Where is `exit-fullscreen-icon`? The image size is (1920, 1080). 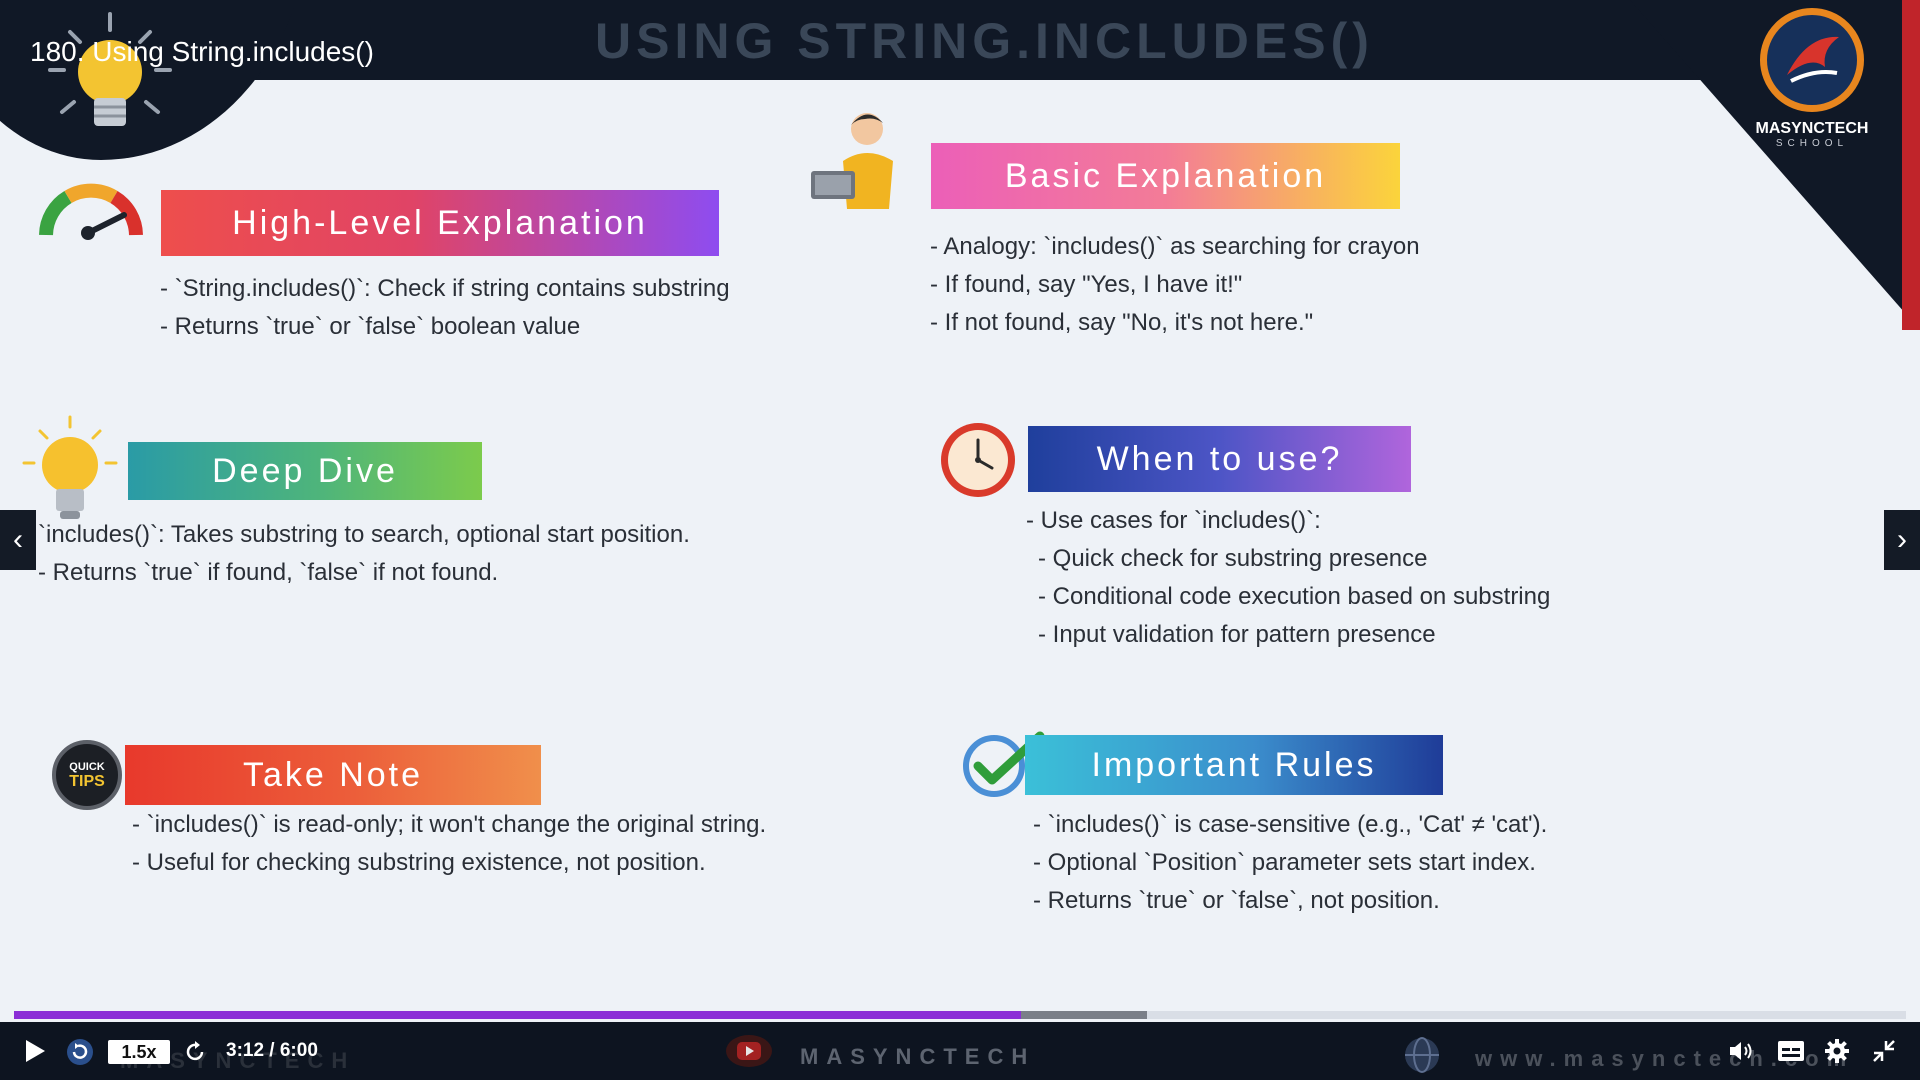
exit-fullscreen-icon is located at coordinates (1884, 1051).